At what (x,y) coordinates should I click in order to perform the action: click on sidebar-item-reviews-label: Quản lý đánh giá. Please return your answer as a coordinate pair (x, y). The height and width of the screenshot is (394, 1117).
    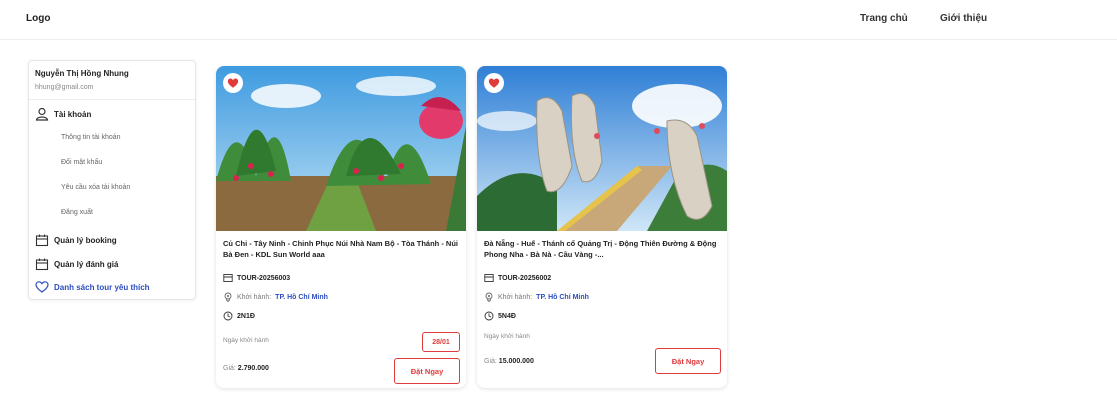
    Looking at the image, I should click on (86, 264).